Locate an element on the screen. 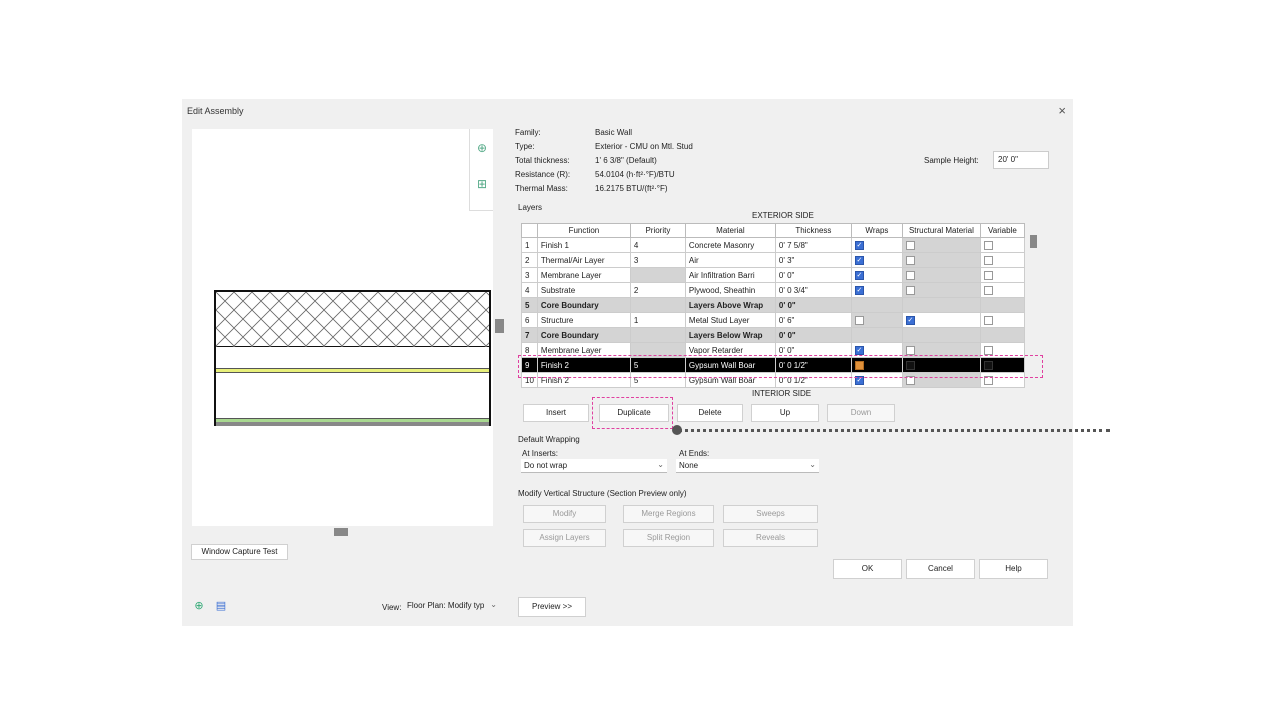 The width and height of the screenshot is (1280, 720). material-cell: Vapor Retarder is located at coordinates (730, 350).